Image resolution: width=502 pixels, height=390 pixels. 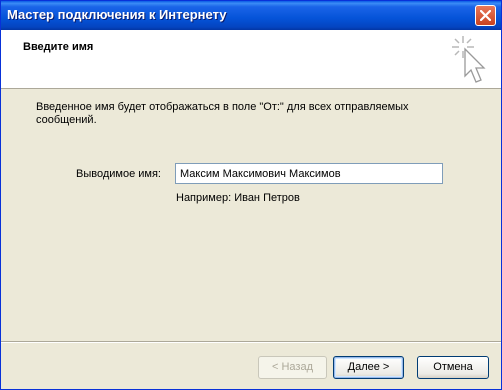 What do you see at coordinates (118, 174) in the screenshot?
I see `display-name-label: Выводимое имя:` at bounding box center [118, 174].